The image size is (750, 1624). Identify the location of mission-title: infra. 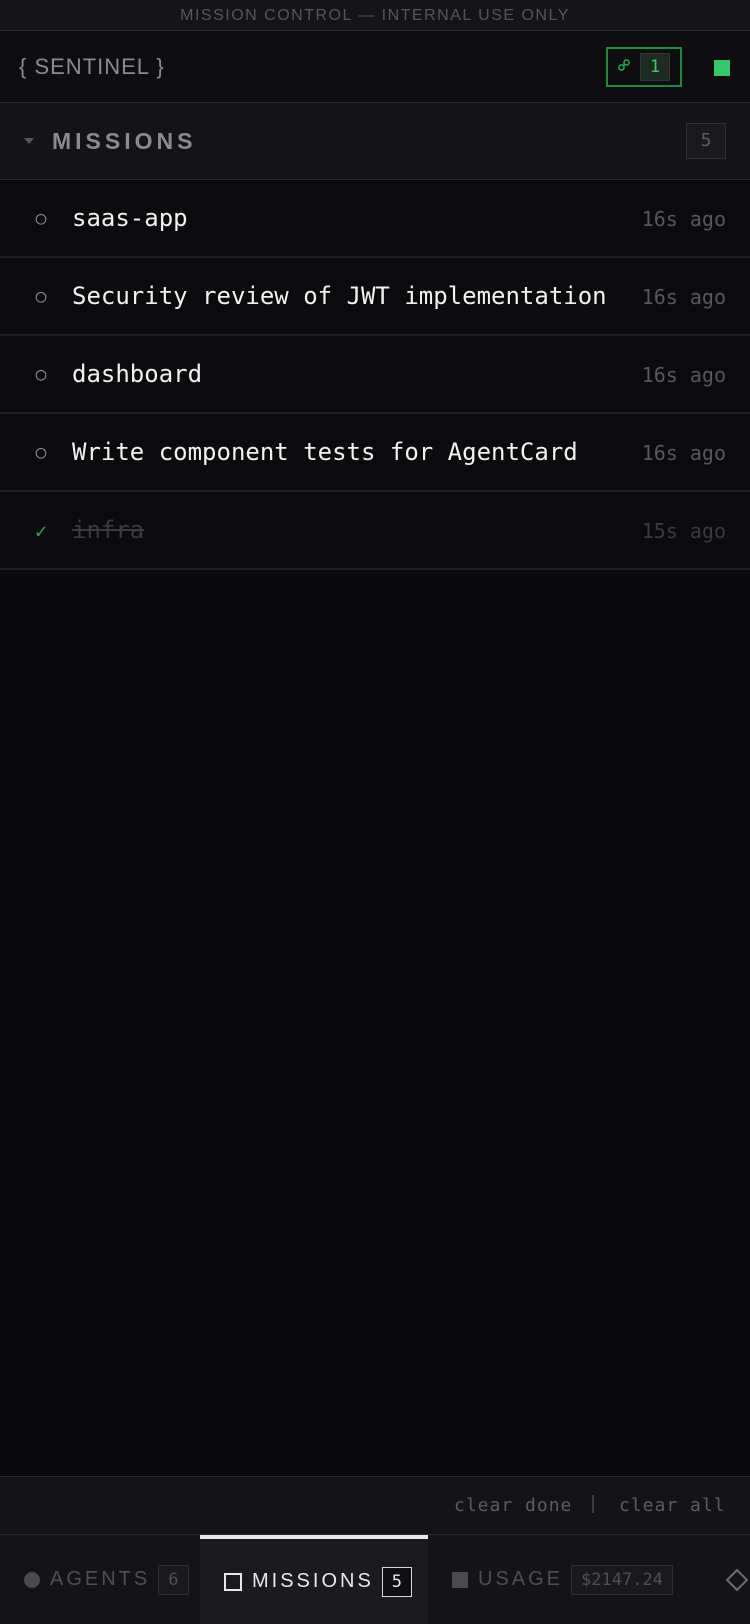
(108, 530).